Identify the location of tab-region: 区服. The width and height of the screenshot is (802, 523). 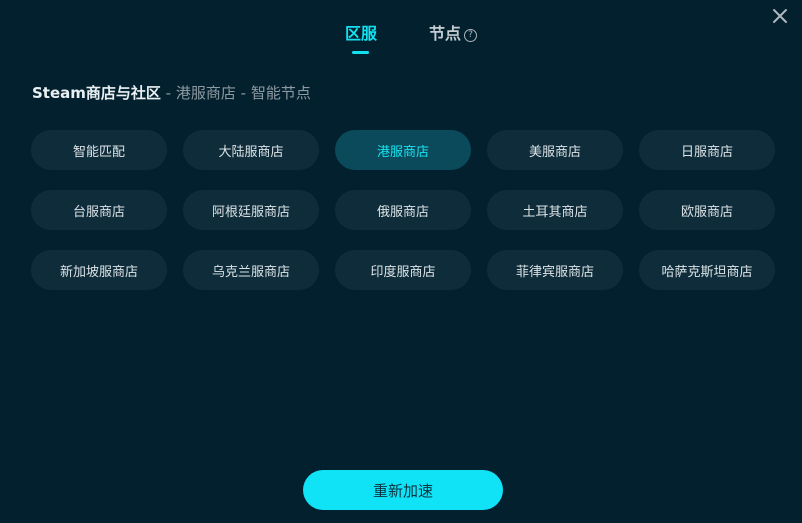
(361, 32).